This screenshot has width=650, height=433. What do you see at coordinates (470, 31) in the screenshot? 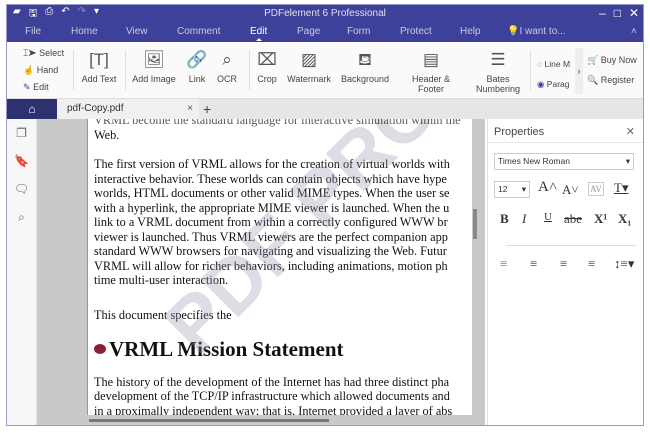
I see `menu-help: Help` at bounding box center [470, 31].